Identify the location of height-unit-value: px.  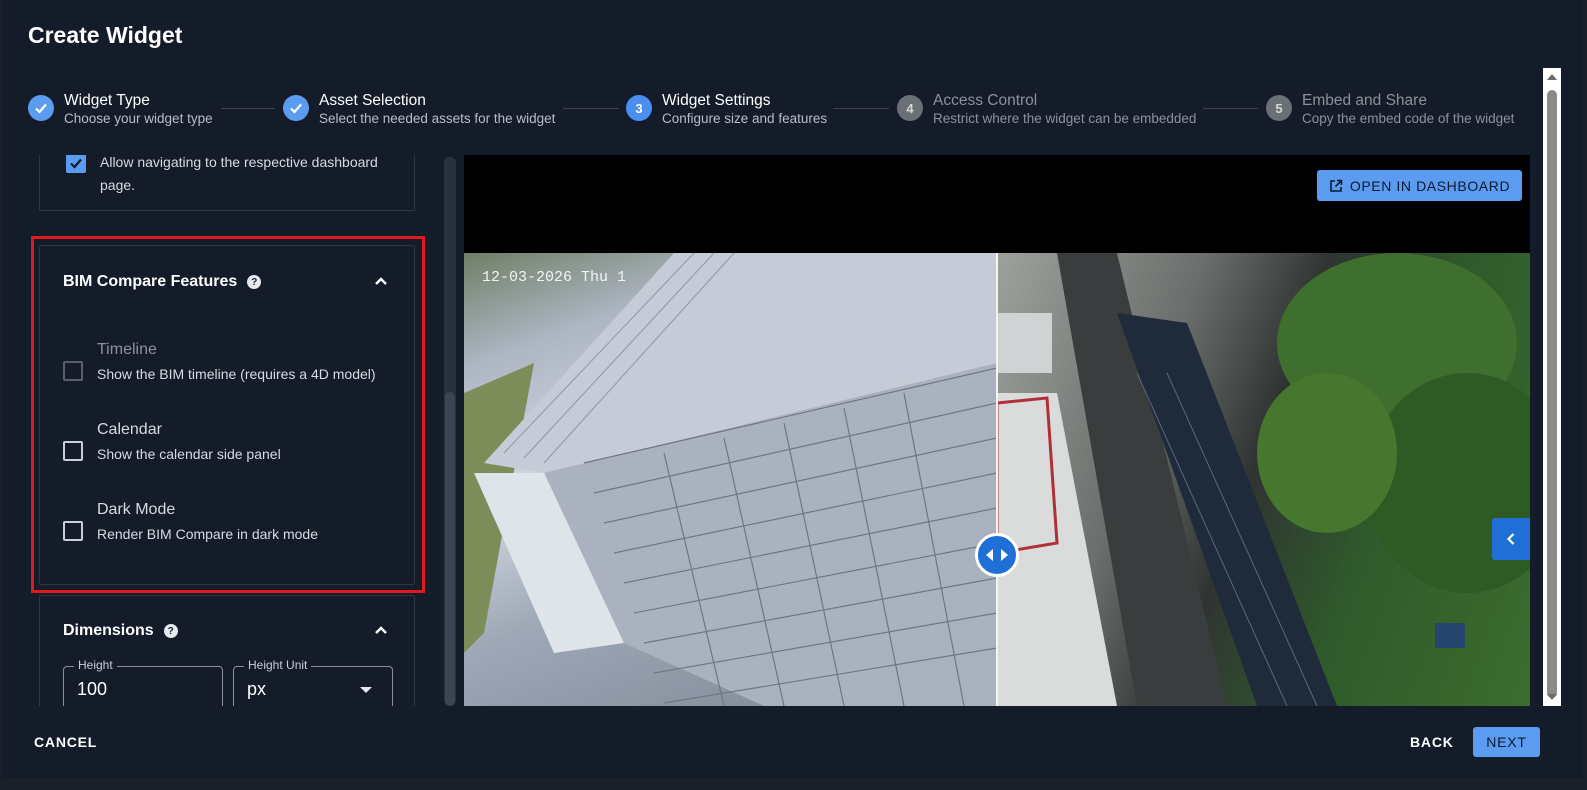
(257, 689).